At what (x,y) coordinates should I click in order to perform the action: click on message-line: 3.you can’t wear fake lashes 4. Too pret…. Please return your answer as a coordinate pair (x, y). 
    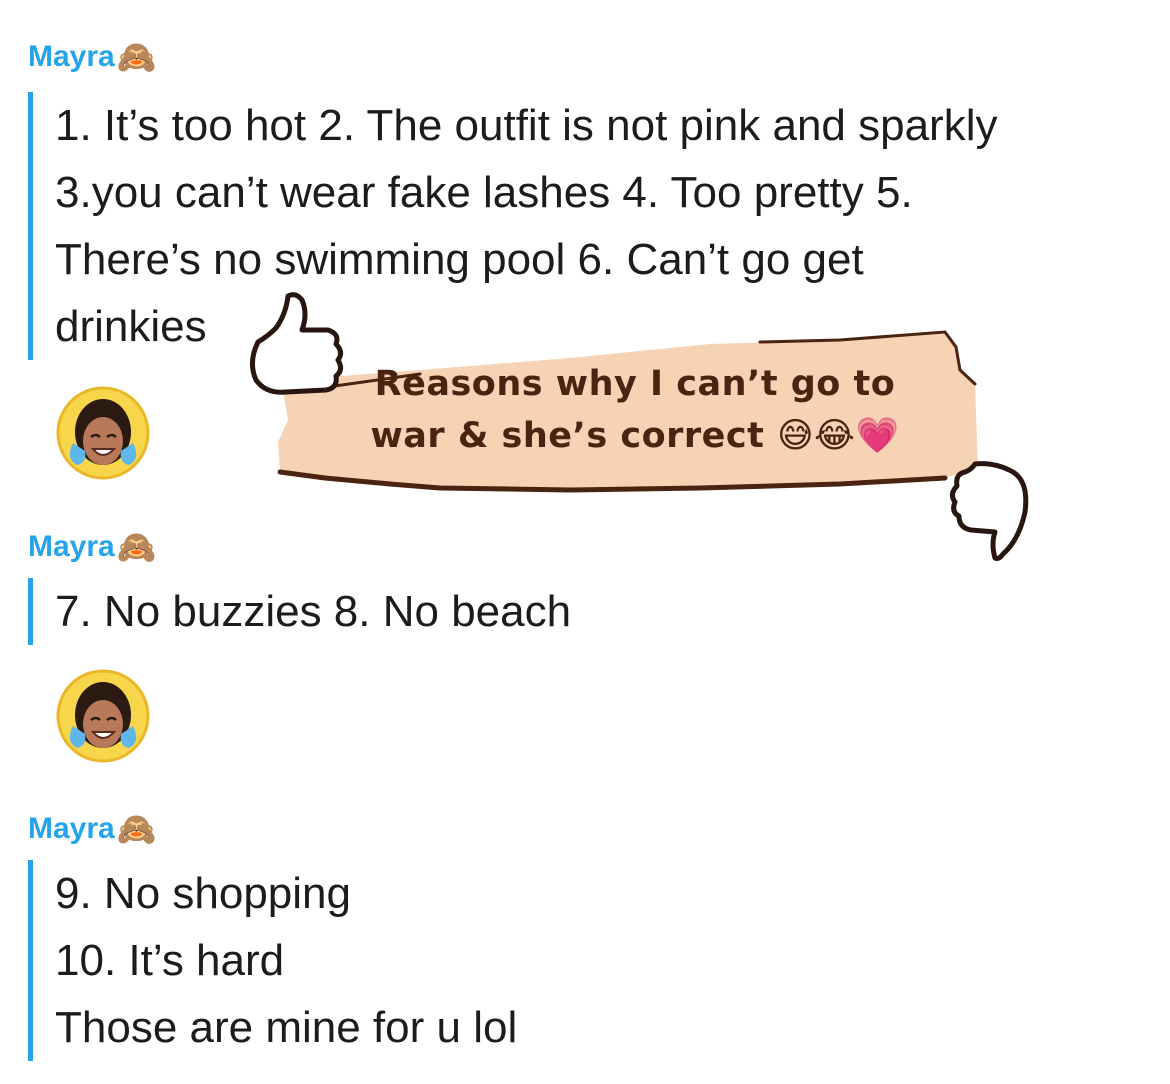
    Looking at the image, I should click on (484, 192).